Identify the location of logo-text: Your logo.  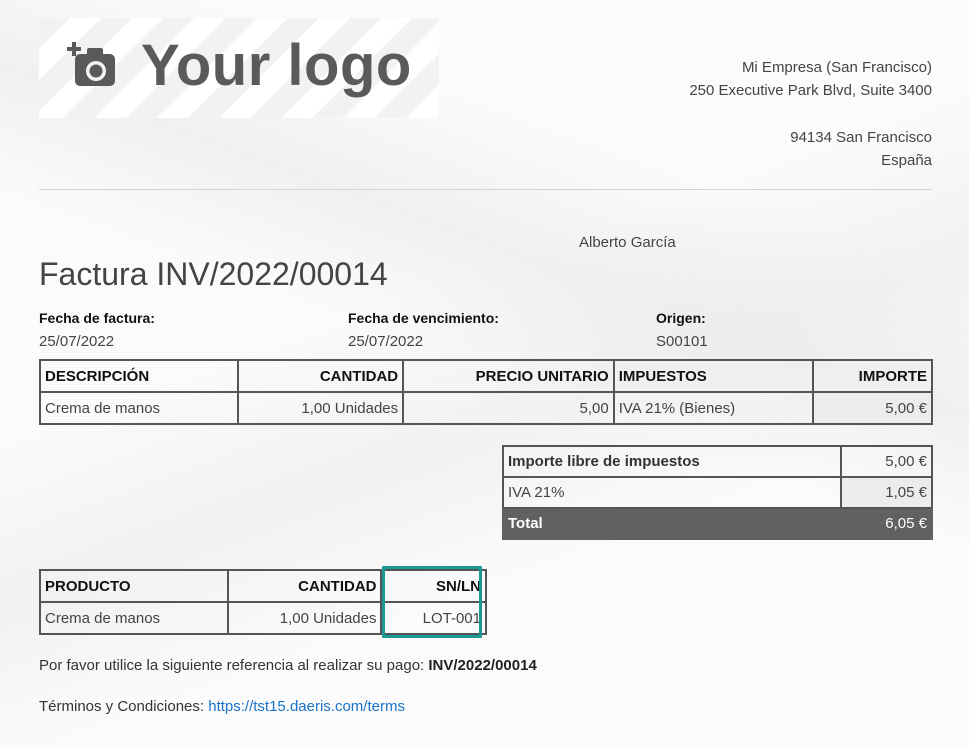
(276, 65).